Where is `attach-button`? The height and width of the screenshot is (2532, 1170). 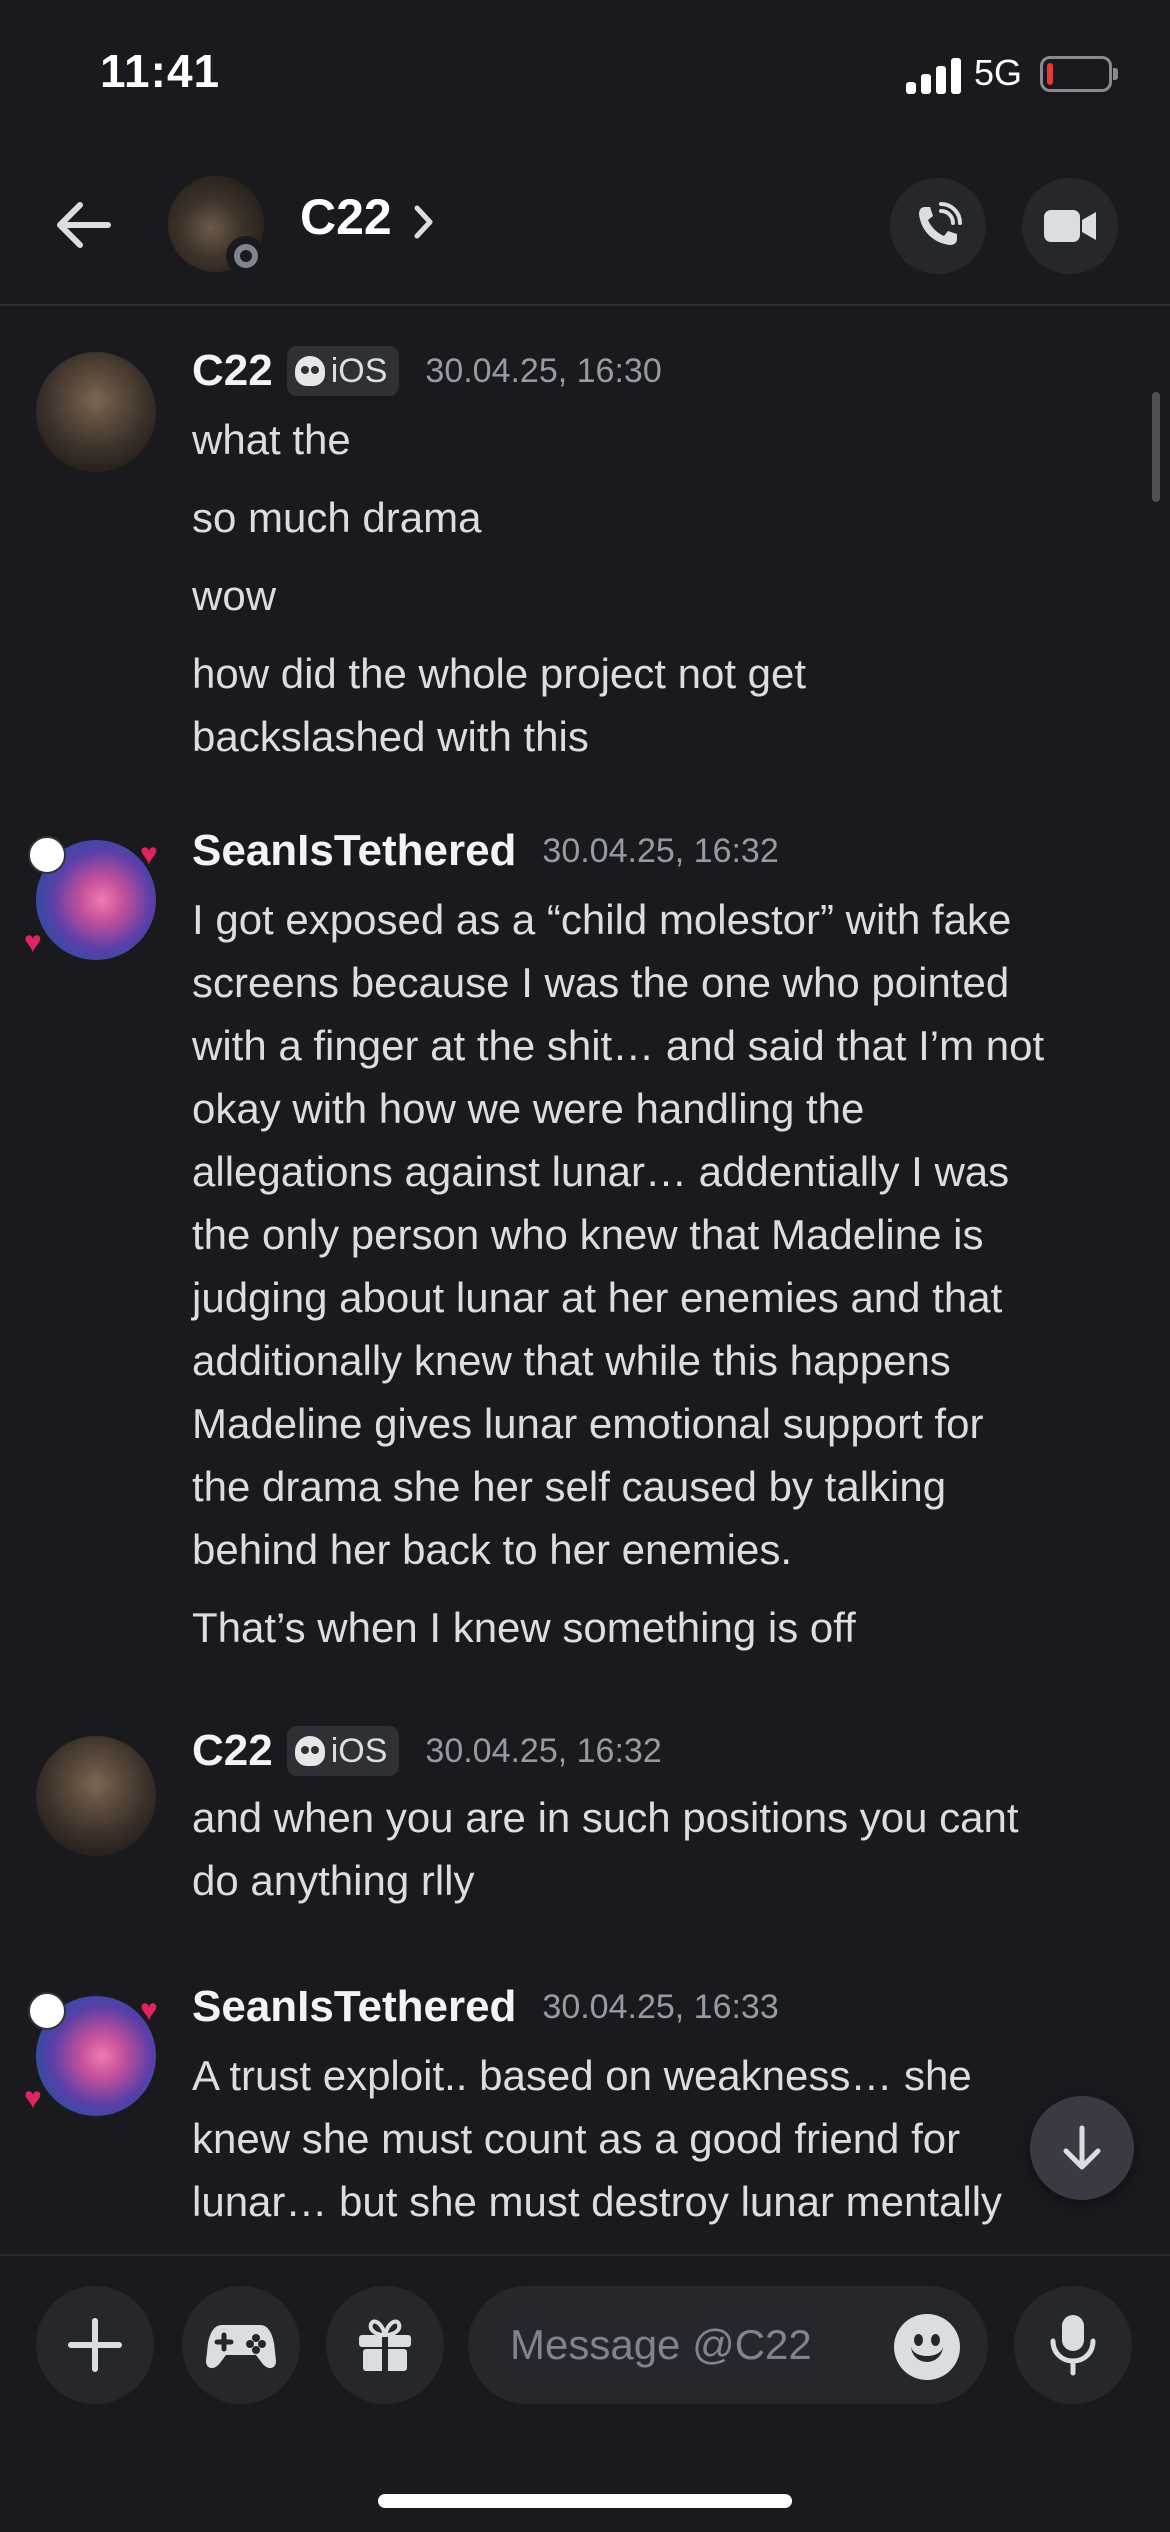
attach-button is located at coordinates (95, 2345).